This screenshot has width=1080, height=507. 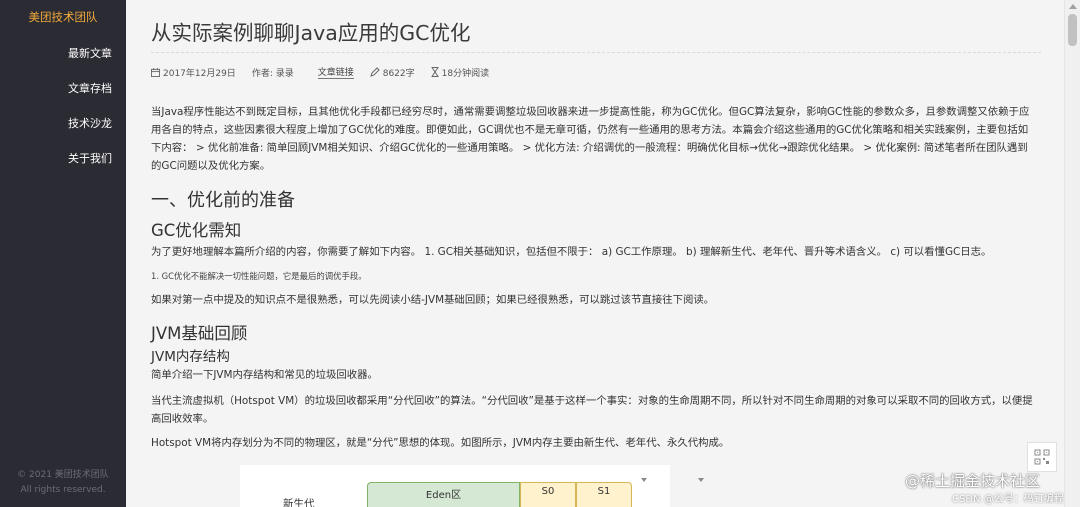 I want to click on paragraph-brief: 简单介绍一下JVM内存结构和常见的垃圾回收器。, so click(x=264, y=375).